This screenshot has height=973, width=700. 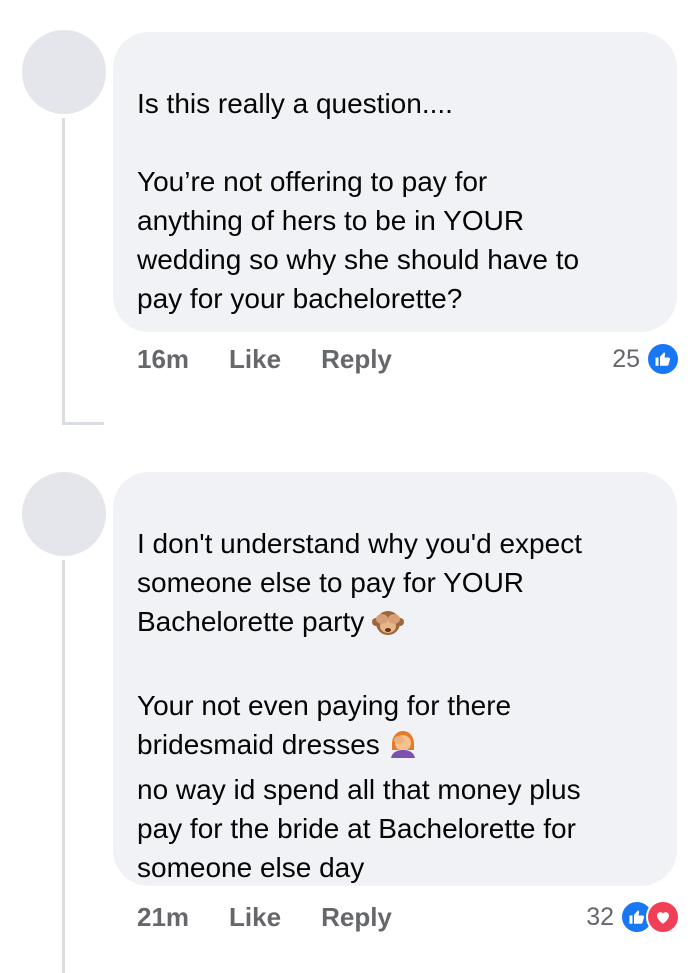 I want to click on thread-line-curve, so click(x=83, y=423).